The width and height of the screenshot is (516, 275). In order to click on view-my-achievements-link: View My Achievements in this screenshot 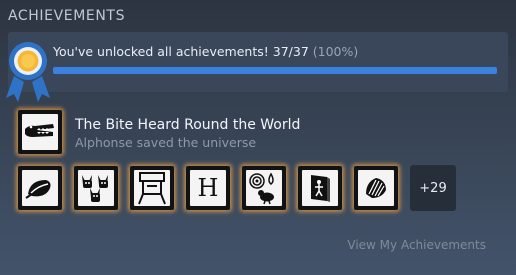, I will do `click(416, 245)`.